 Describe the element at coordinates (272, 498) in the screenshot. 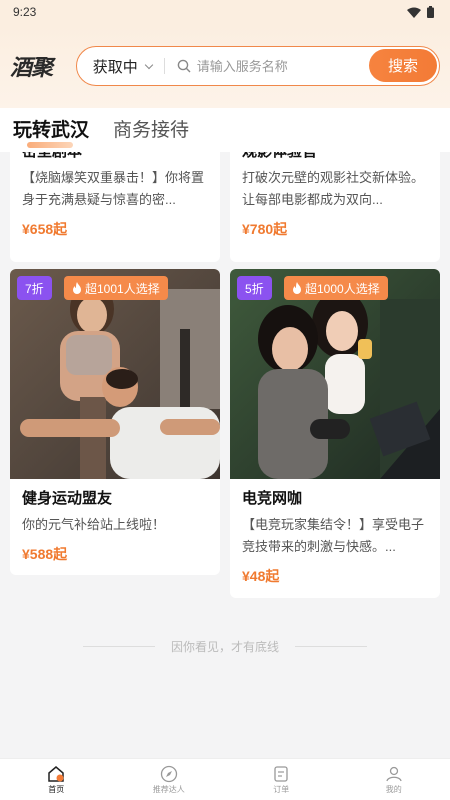

I see `card-title: 电竞网咖` at that location.